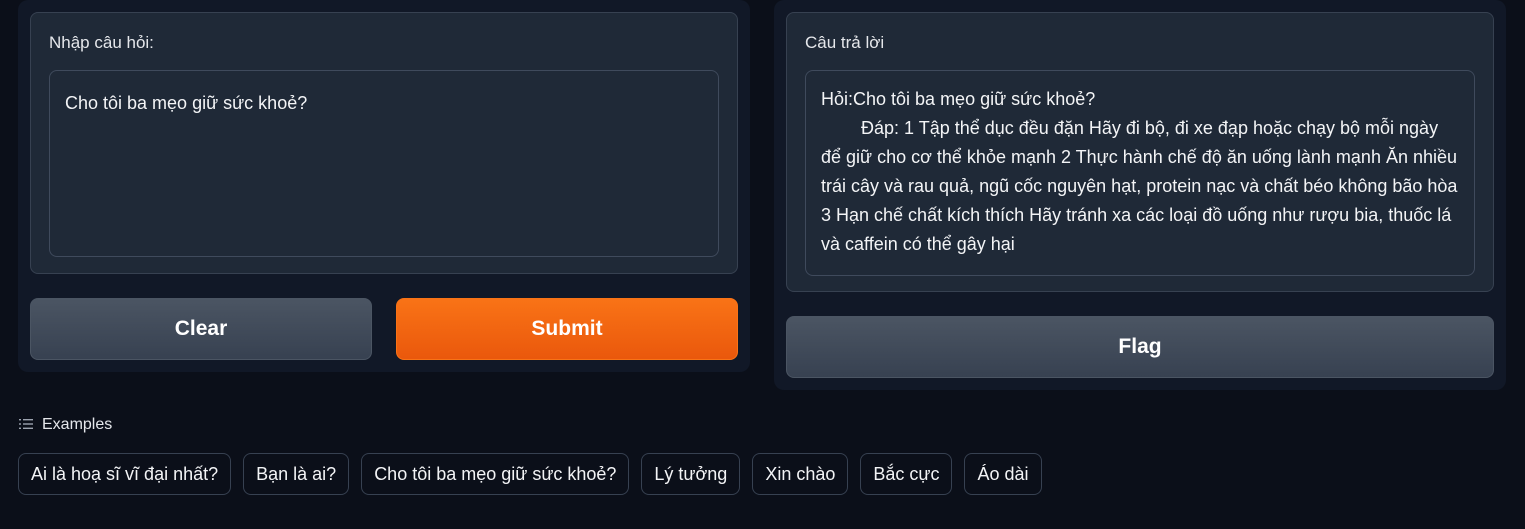 The width and height of the screenshot is (1525, 529). What do you see at coordinates (101, 42) in the screenshot?
I see `question-label: Nhập câu hỏi:` at bounding box center [101, 42].